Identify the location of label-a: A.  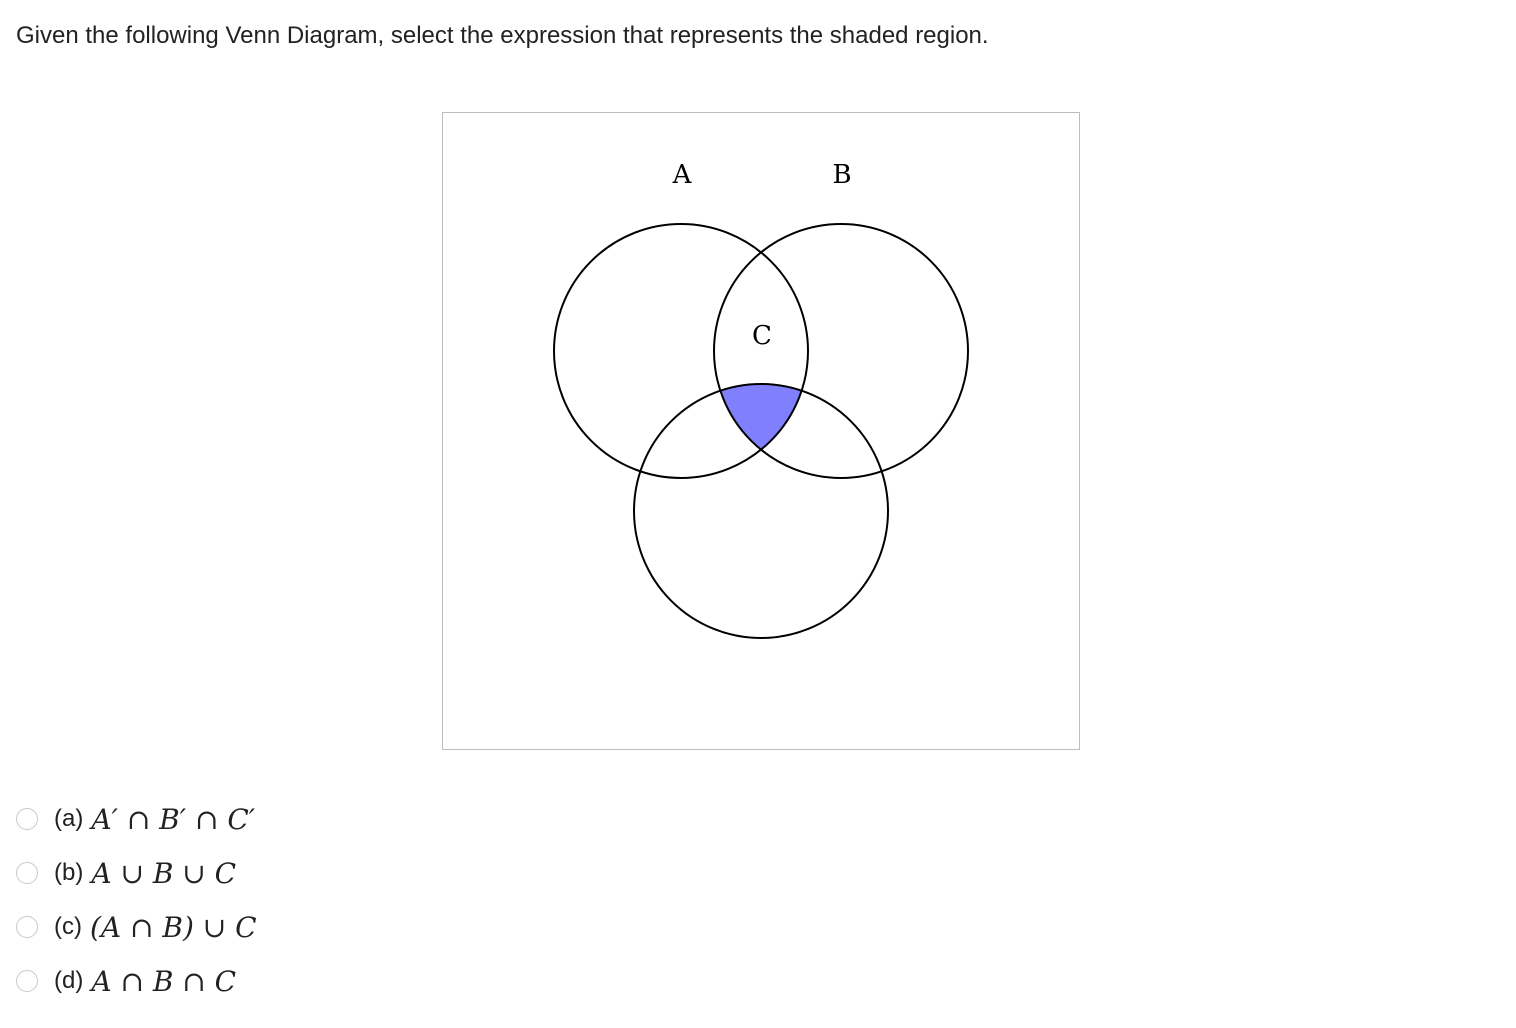
(682, 175).